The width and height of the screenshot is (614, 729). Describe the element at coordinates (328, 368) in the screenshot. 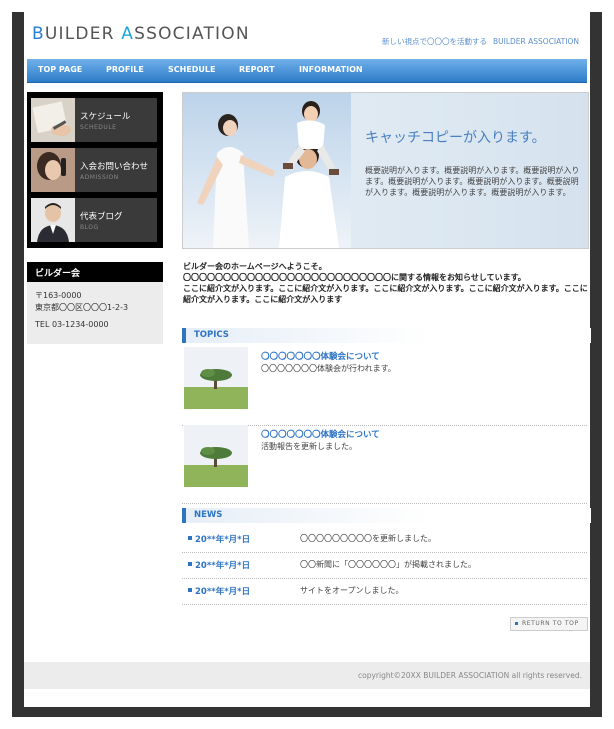

I see `topic-description: 〇〇〇〇〇〇〇体験会が行われます。` at that location.